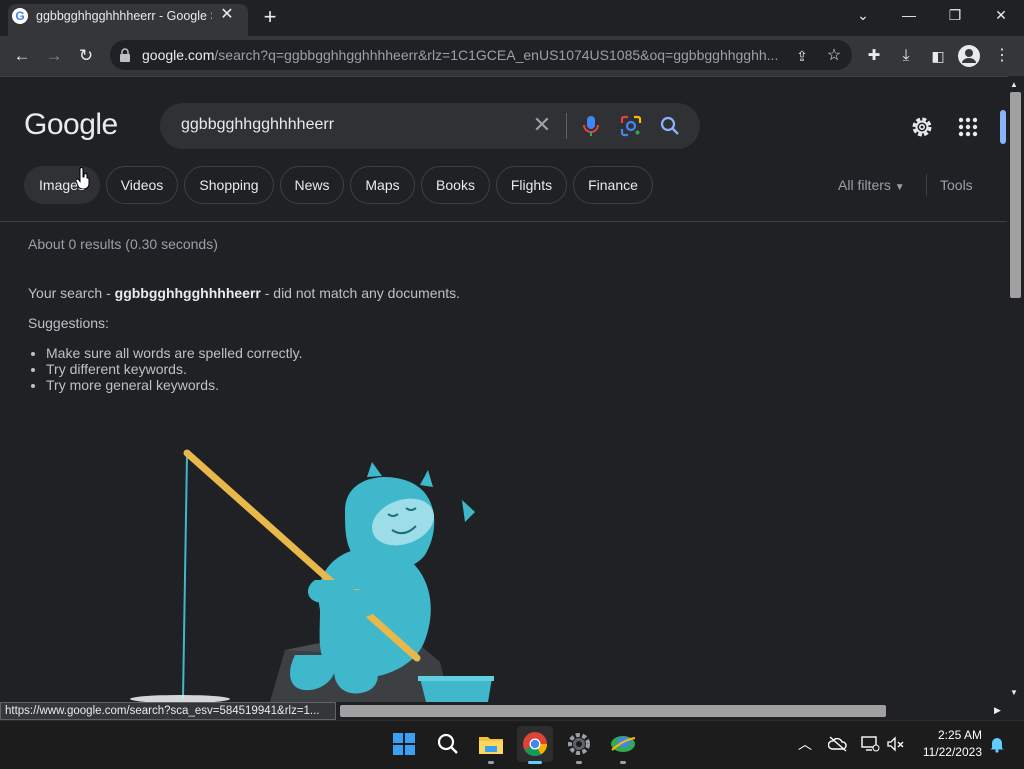 The image size is (1024, 769). What do you see at coordinates (187, 293) in the screenshot?
I see `no-match-query: ggbbgghhgghhhheerr` at bounding box center [187, 293].